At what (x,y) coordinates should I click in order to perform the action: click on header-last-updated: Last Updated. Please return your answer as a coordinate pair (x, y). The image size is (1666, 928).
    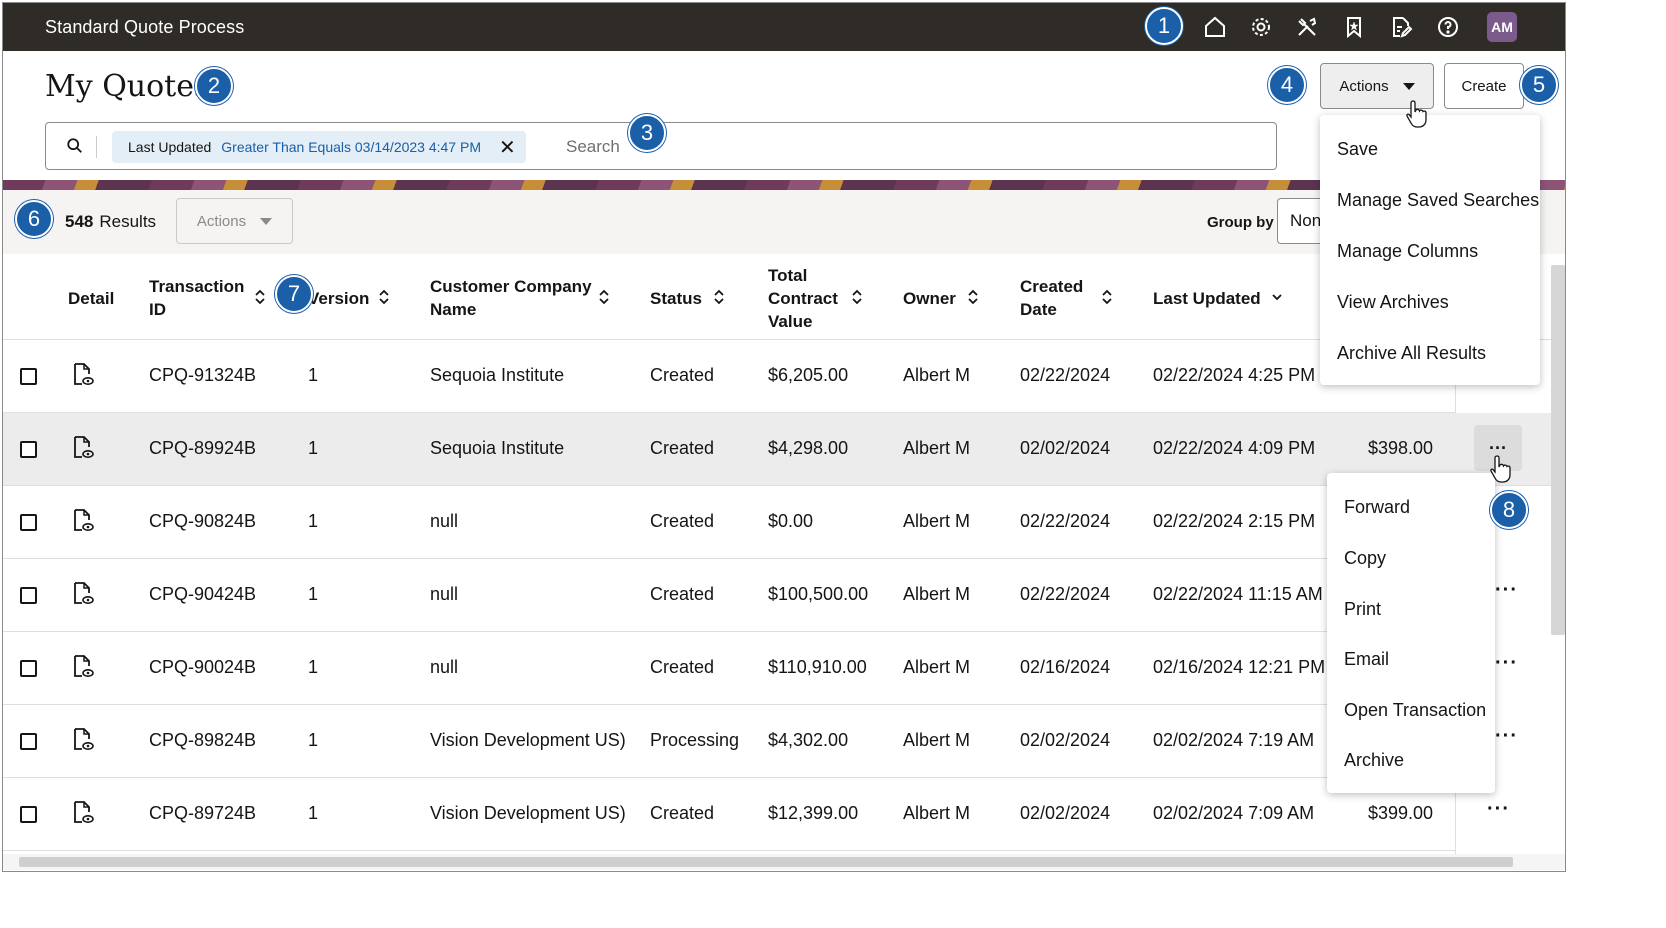
    Looking at the image, I should click on (1207, 298).